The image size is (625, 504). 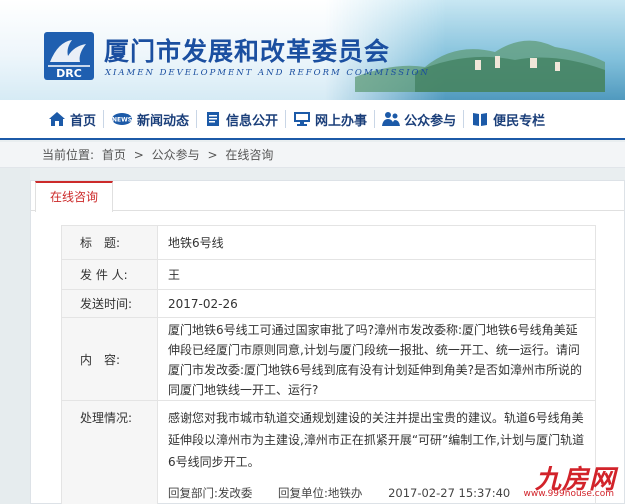 What do you see at coordinates (320, 493) in the screenshot?
I see `reply-unit: 回复单位:地铁办` at bounding box center [320, 493].